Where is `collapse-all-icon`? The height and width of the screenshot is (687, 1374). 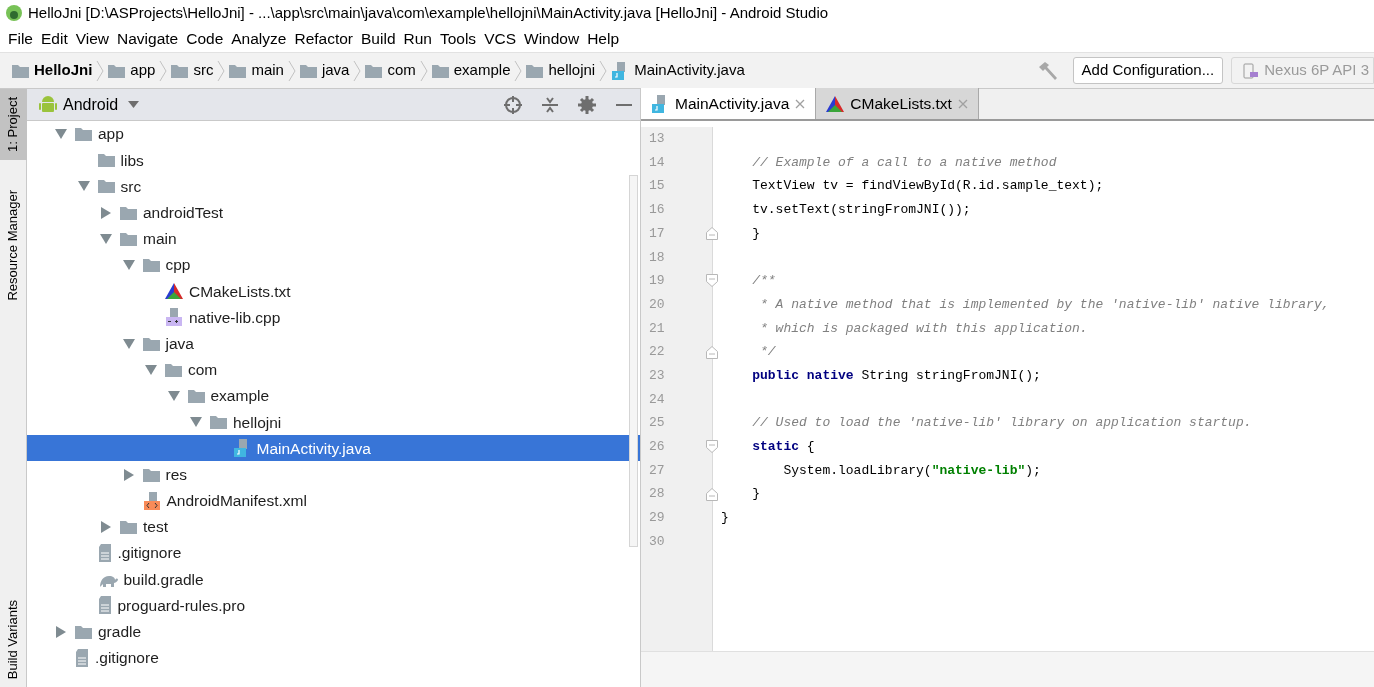
collapse-all-icon is located at coordinates (550, 104).